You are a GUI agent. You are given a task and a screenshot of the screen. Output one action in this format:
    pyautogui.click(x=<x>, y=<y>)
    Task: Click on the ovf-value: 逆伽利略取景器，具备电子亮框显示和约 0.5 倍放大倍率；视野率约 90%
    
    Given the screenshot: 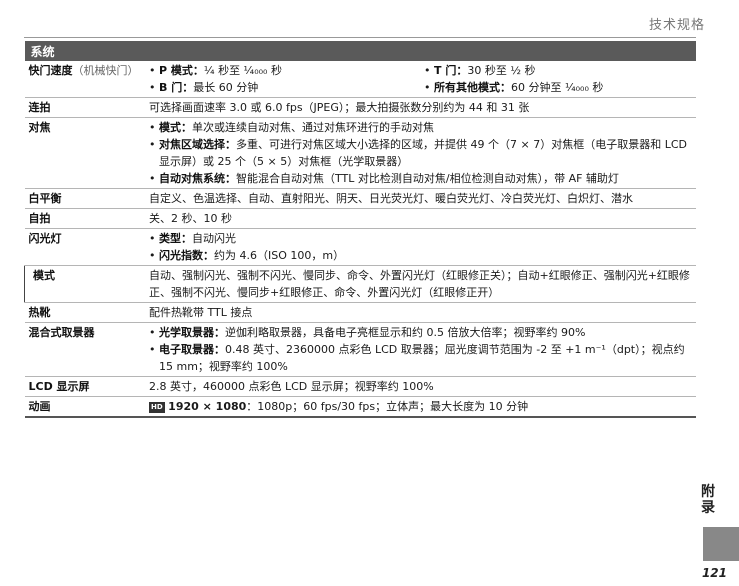 What is the action you would take?
    pyautogui.click(x=405, y=332)
    